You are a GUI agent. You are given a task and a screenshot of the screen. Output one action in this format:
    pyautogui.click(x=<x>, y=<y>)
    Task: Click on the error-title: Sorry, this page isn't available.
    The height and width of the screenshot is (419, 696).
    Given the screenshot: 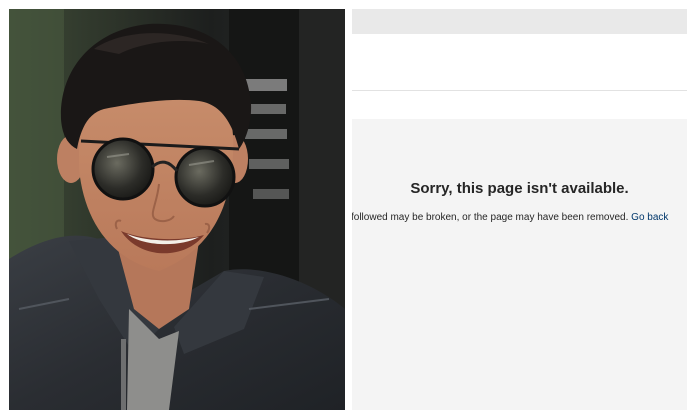 What is the action you would take?
    pyautogui.click(x=519, y=188)
    